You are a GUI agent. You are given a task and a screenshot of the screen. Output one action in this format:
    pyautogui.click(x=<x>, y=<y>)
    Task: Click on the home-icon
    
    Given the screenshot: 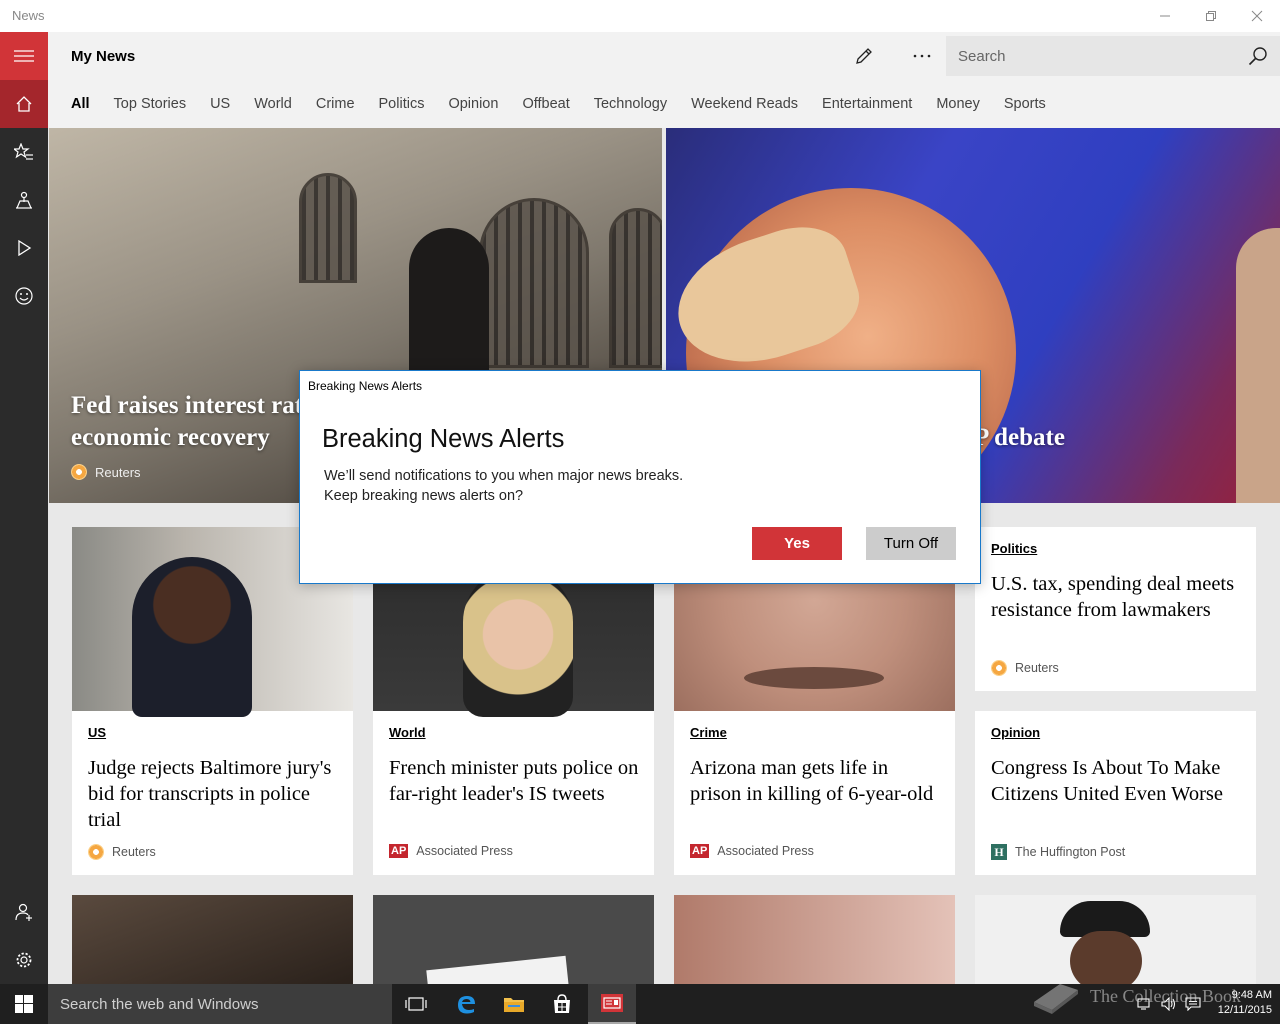 What is the action you would take?
    pyautogui.click(x=24, y=104)
    